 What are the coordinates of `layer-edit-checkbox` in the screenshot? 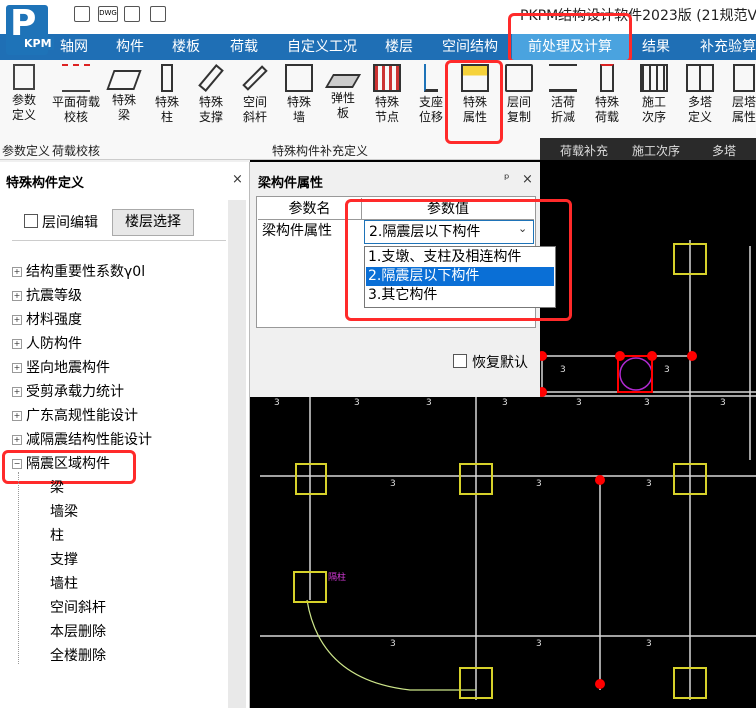 It's located at (31, 221).